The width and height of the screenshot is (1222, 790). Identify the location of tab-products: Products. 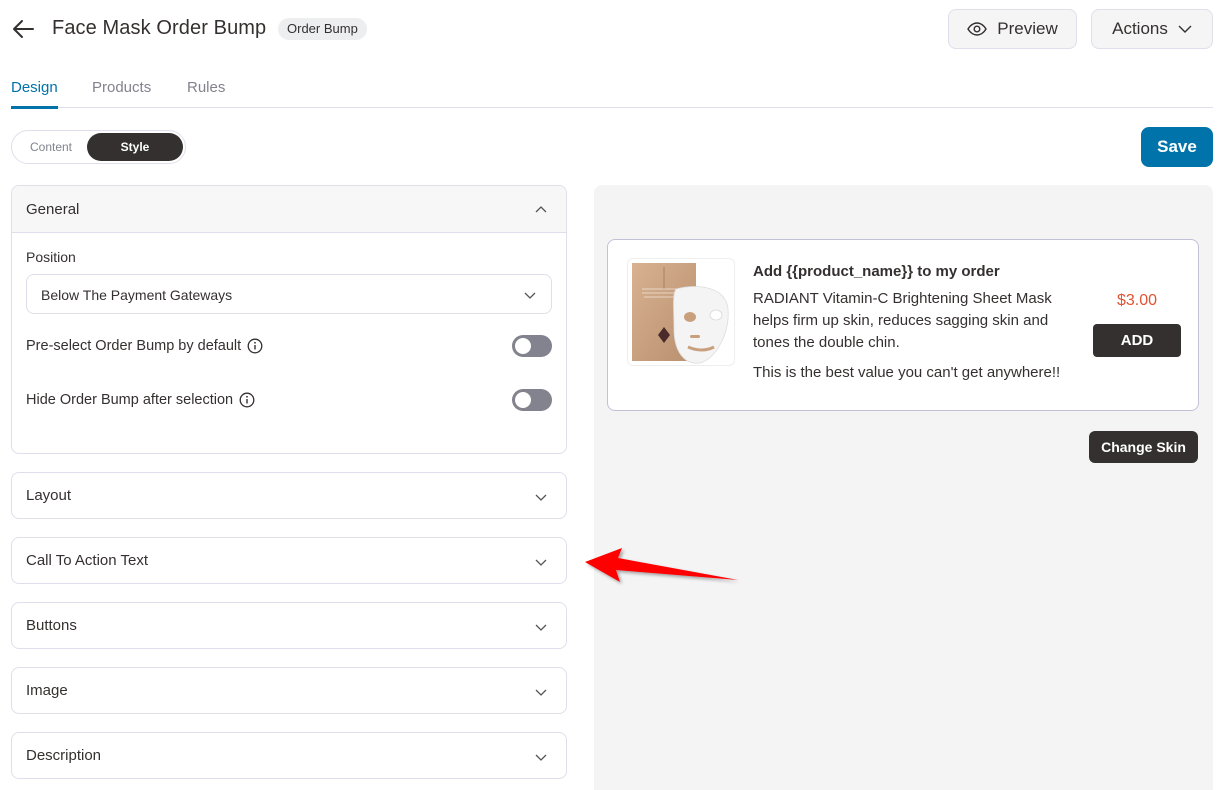
(121, 92).